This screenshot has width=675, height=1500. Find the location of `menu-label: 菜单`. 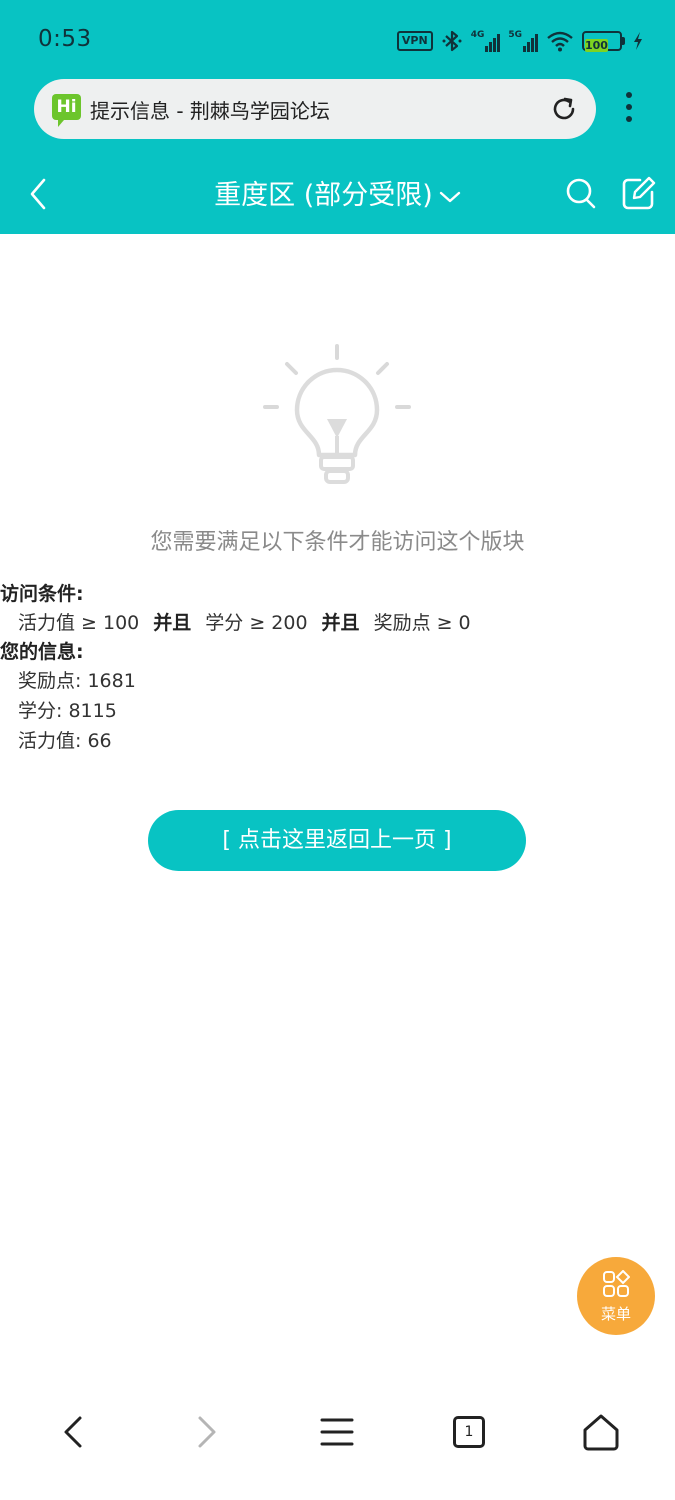

menu-label: 菜单 is located at coordinates (615, 1314).